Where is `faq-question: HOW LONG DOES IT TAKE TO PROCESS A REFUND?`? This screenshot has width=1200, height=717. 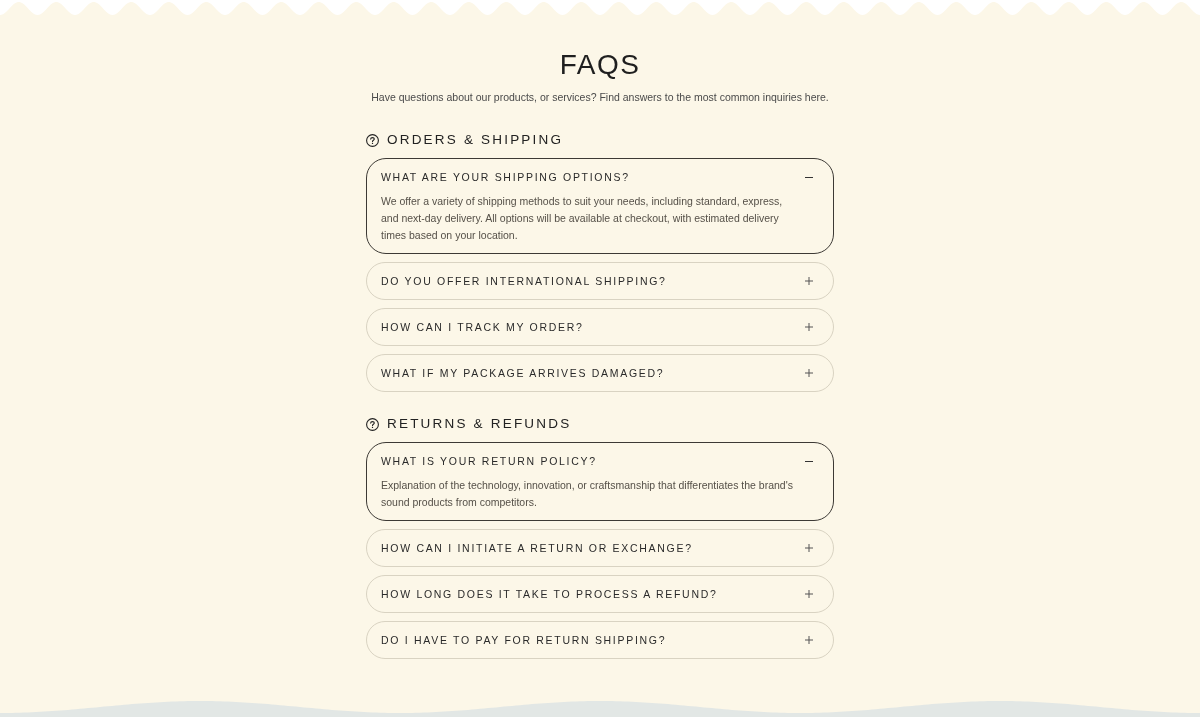 faq-question: HOW LONG DOES IT TAKE TO PROCESS A REFUND? is located at coordinates (600, 594).